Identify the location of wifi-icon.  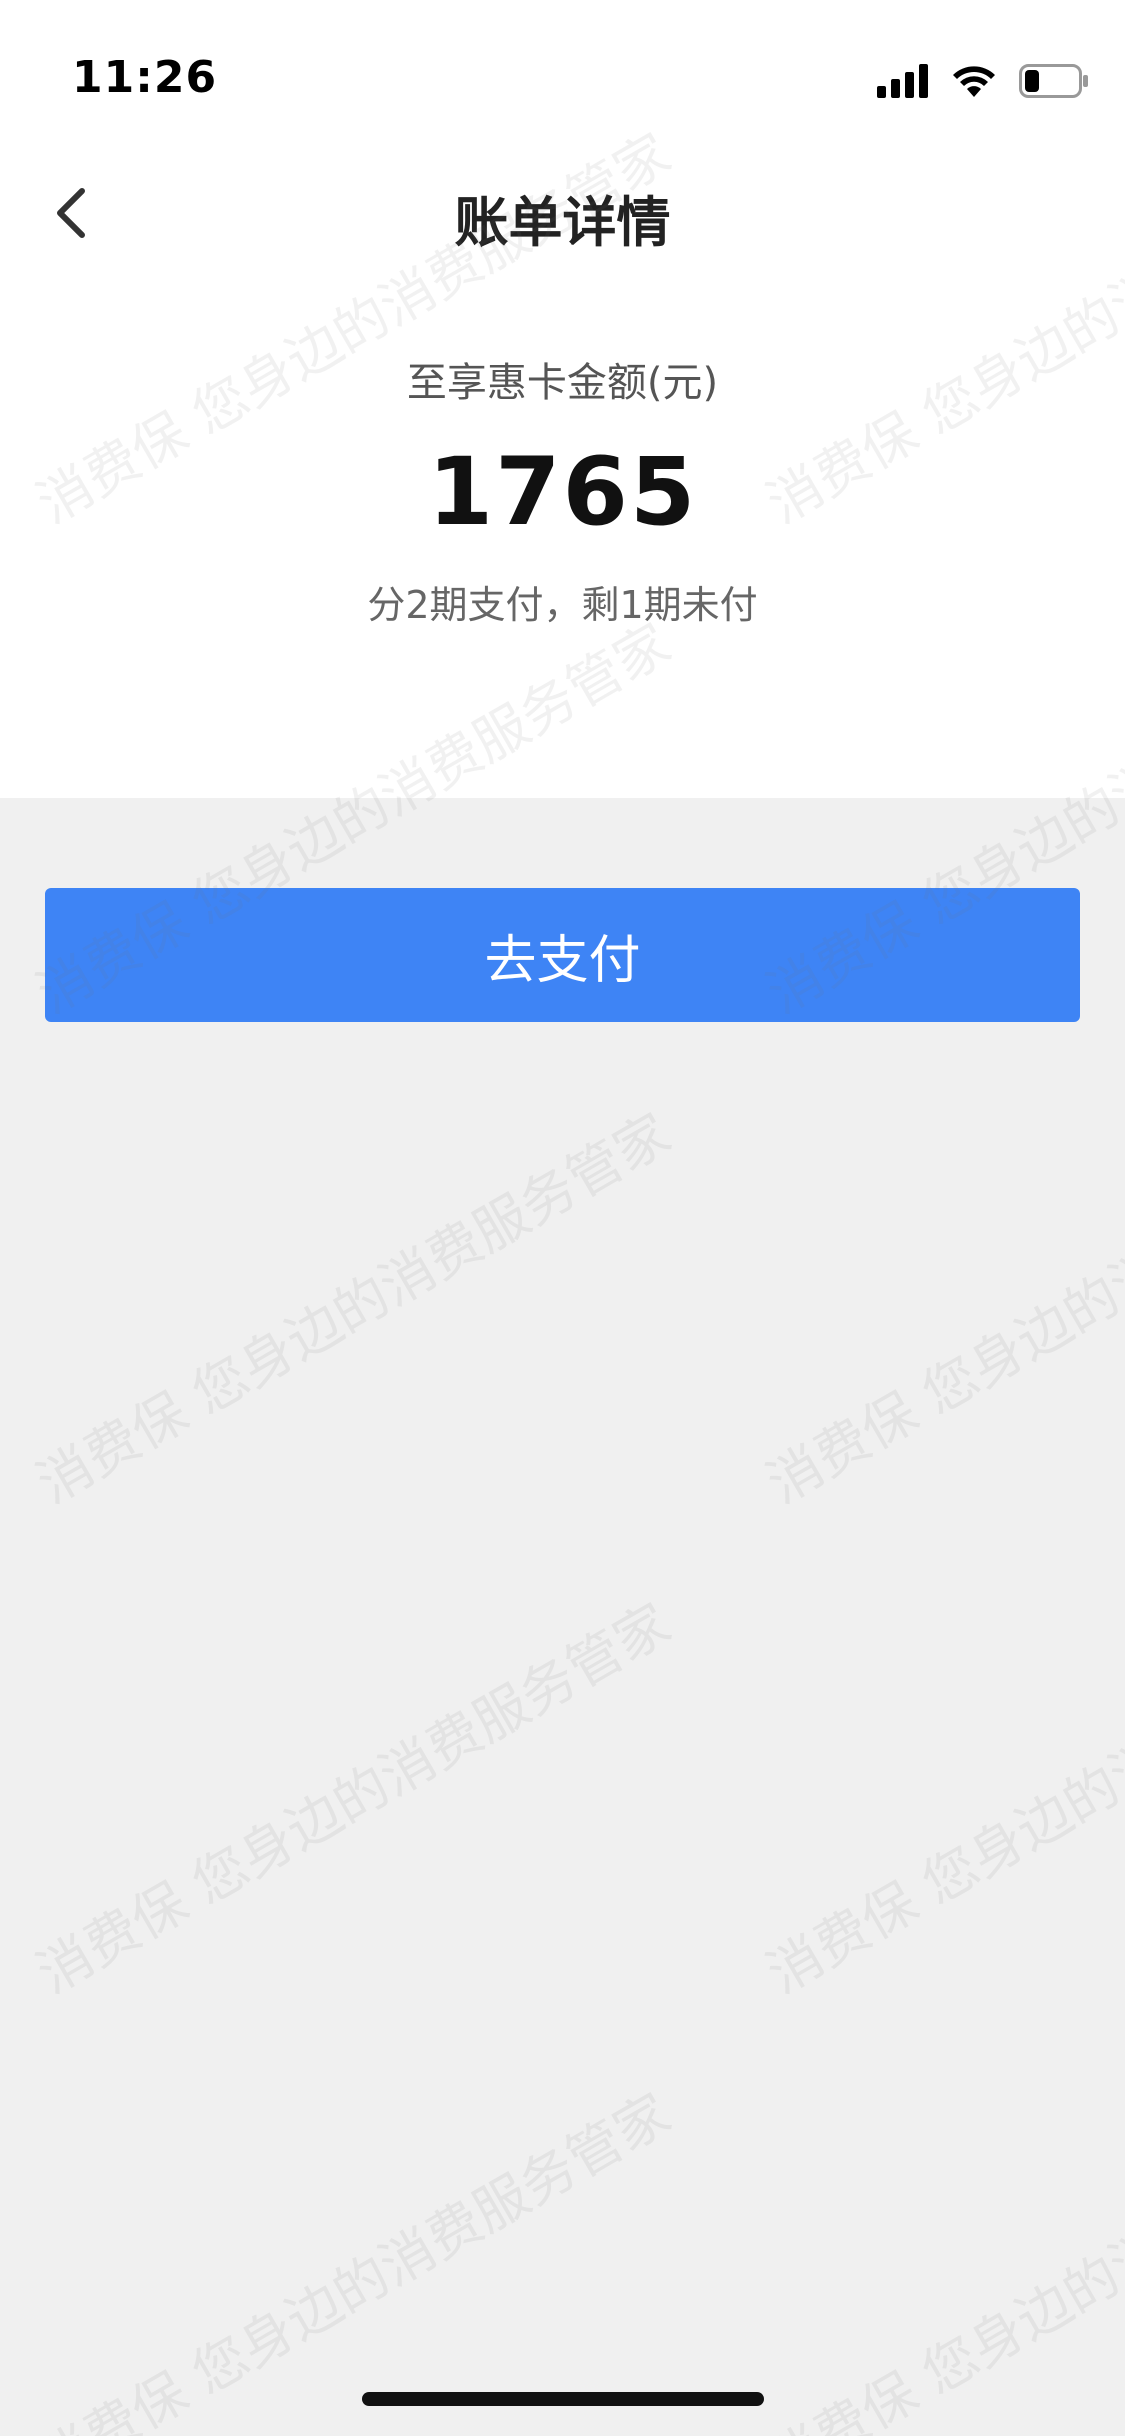
(974, 83).